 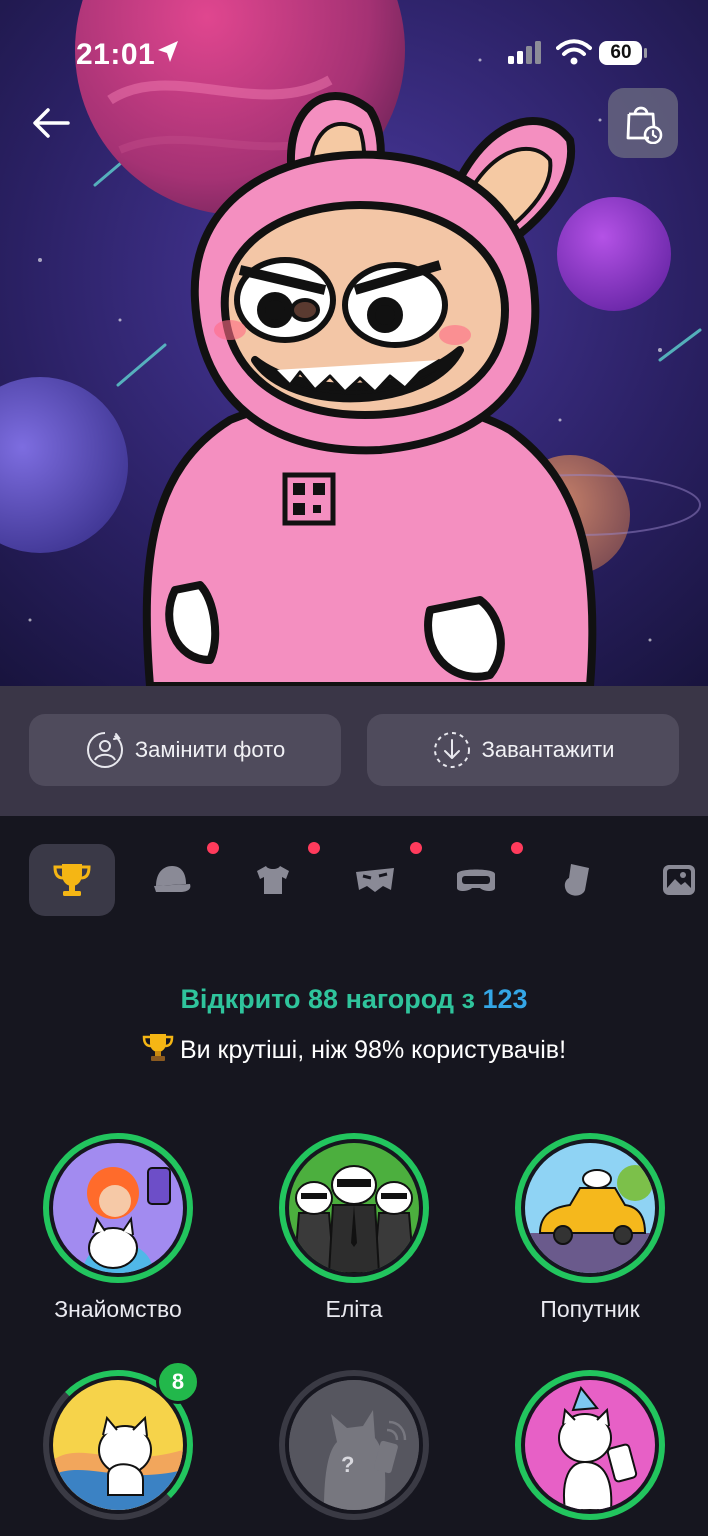 I want to click on location-arrow-icon, so click(x=168, y=51).